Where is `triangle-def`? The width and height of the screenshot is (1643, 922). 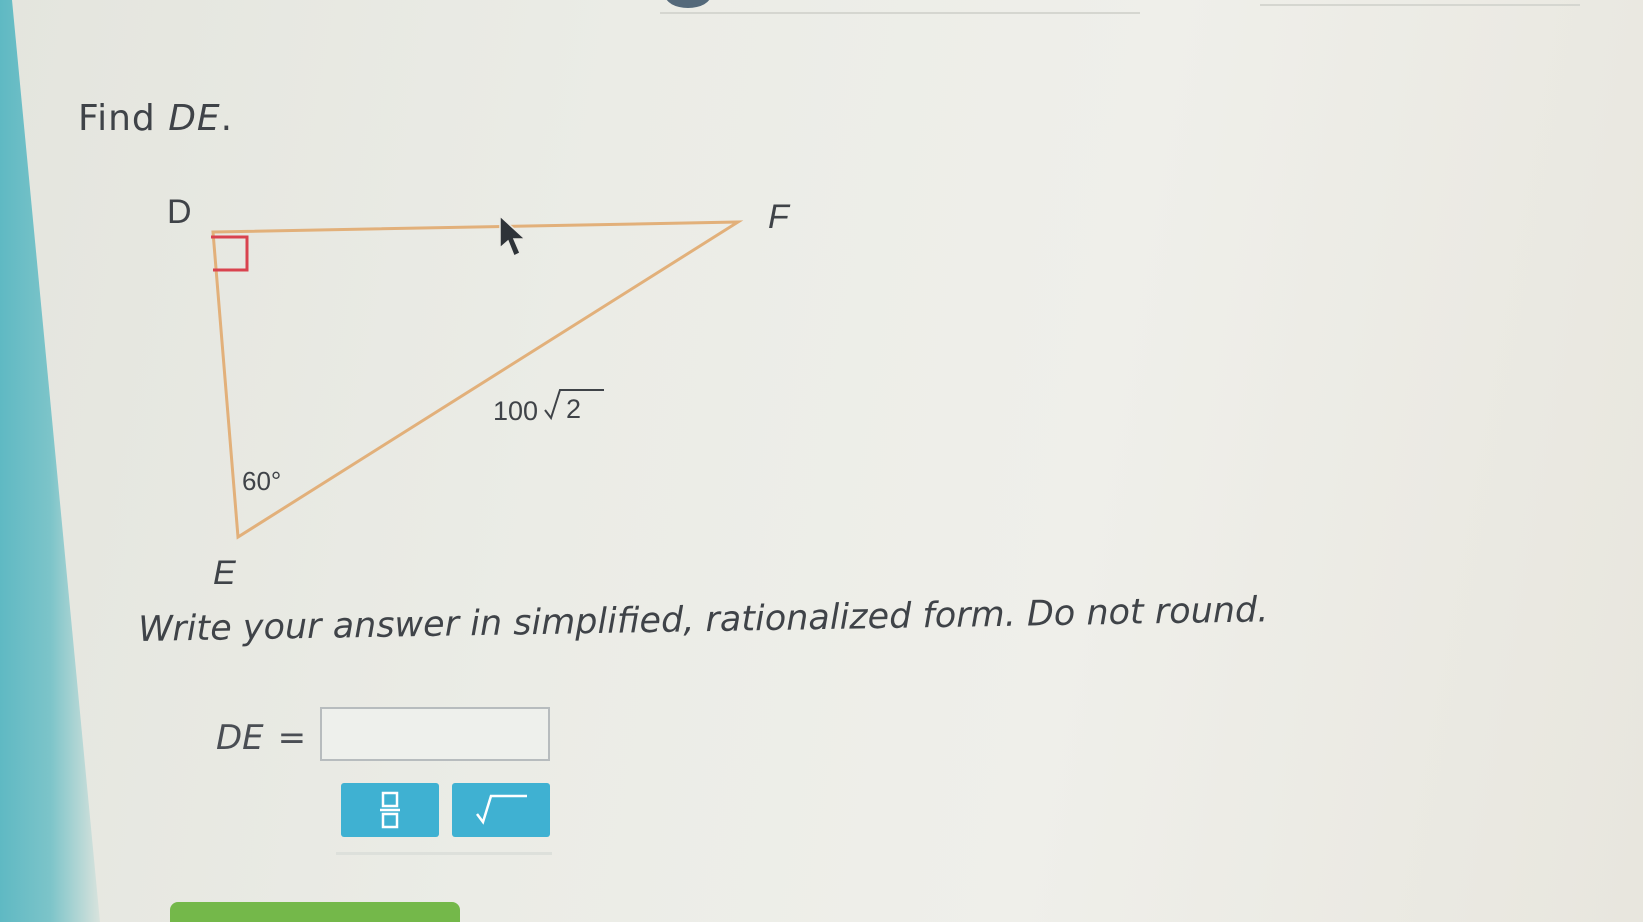 triangle-def is located at coordinates (477, 380).